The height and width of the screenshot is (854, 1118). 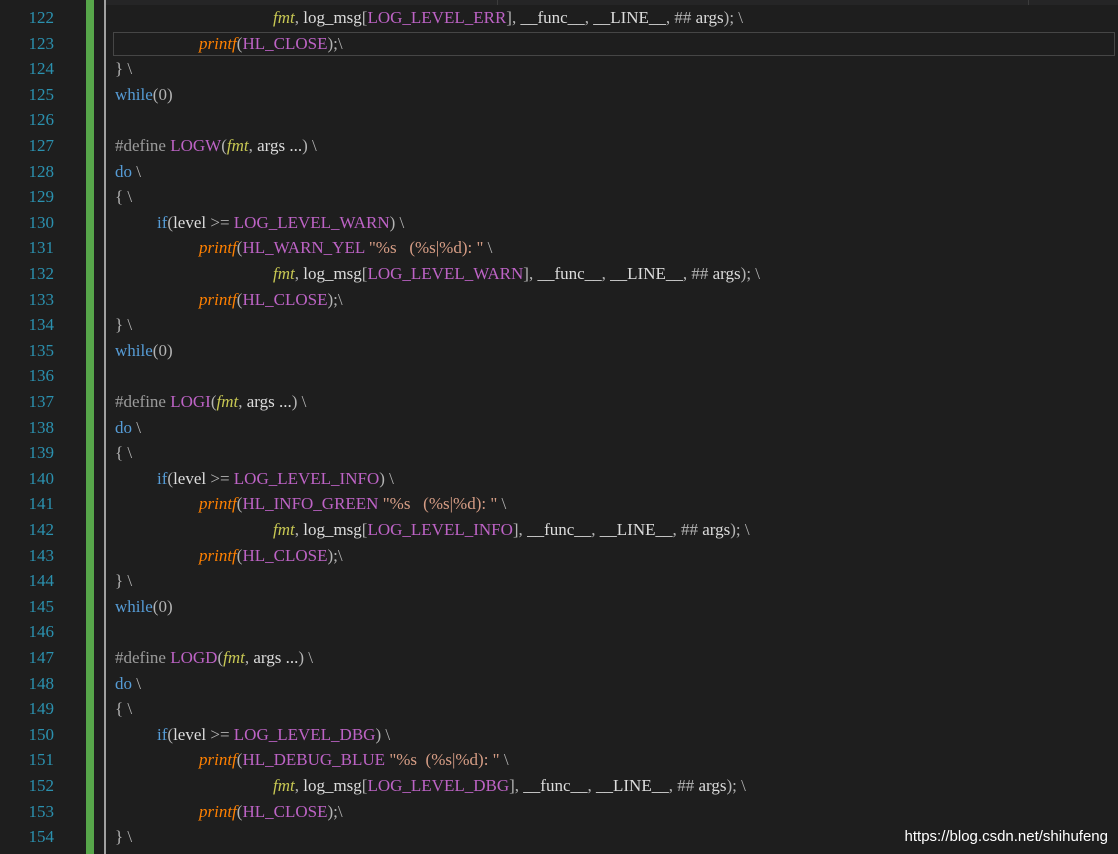 What do you see at coordinates (105, 427) in the screenshot?
I see `gutter-separator` at bounding box center [105, 427].